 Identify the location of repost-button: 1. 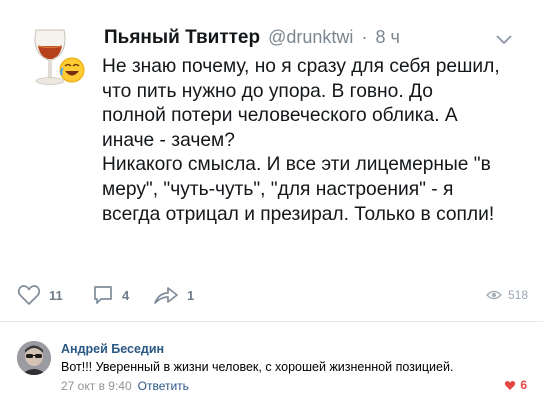
(173, 295).